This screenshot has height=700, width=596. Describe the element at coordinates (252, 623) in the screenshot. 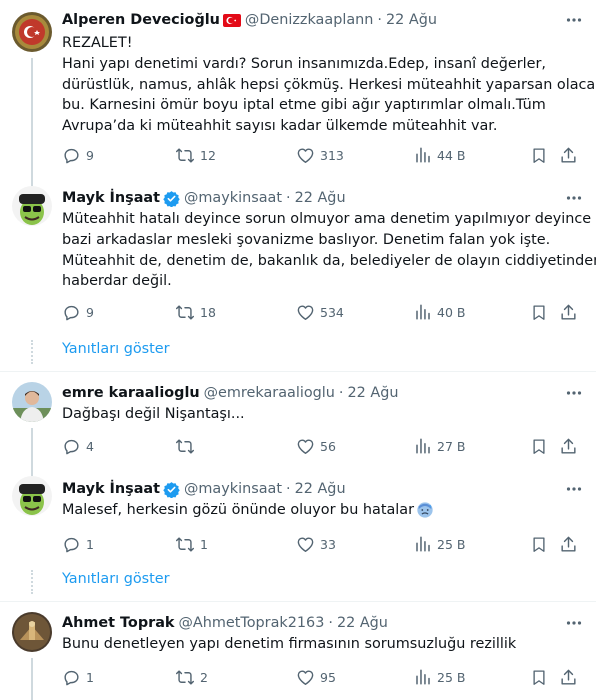

I see `user-handle: @AhmetToprak2163` at that location.